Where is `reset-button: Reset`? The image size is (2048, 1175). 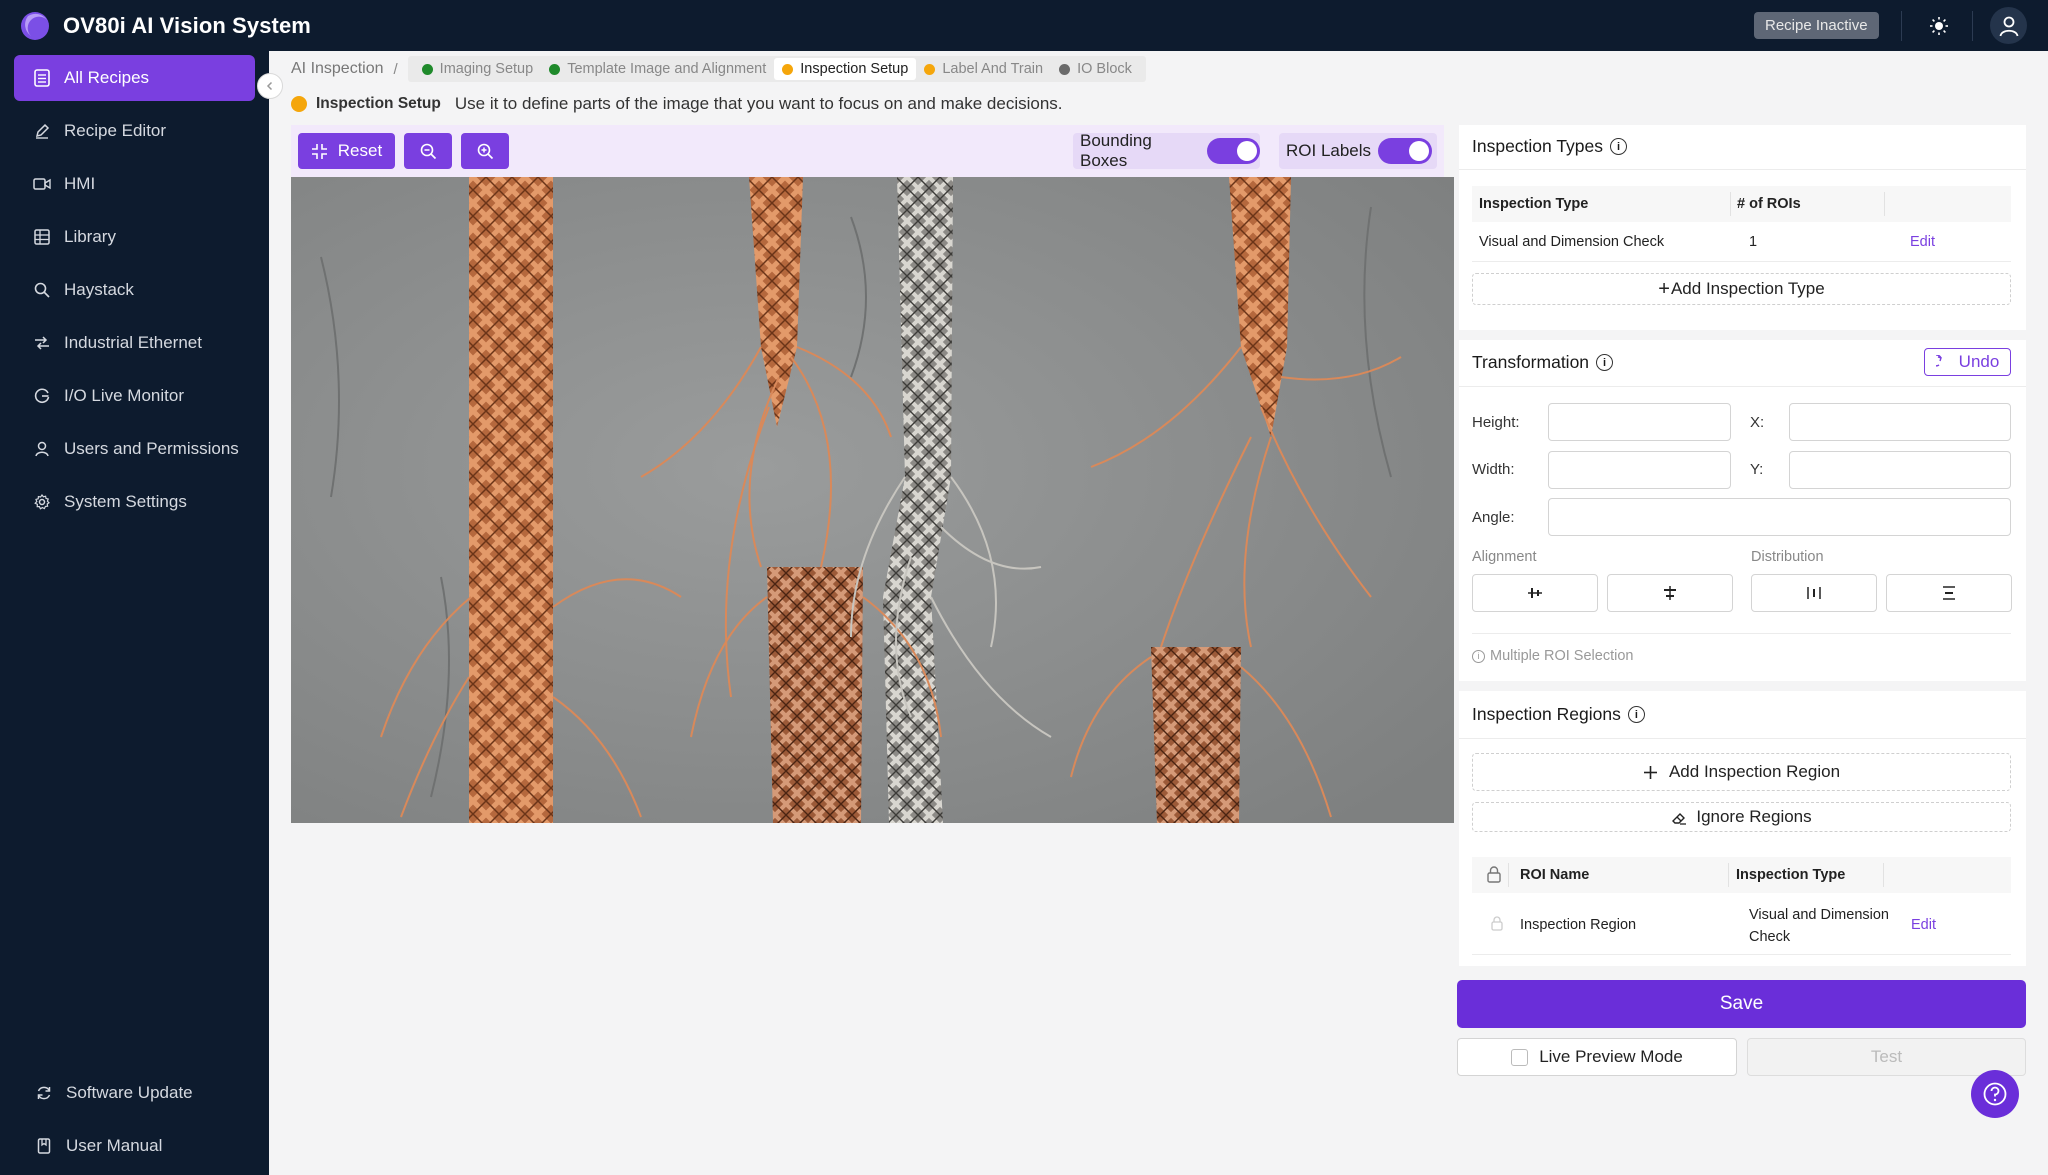 reset-button: Reset is located at coordinates (346, 151).